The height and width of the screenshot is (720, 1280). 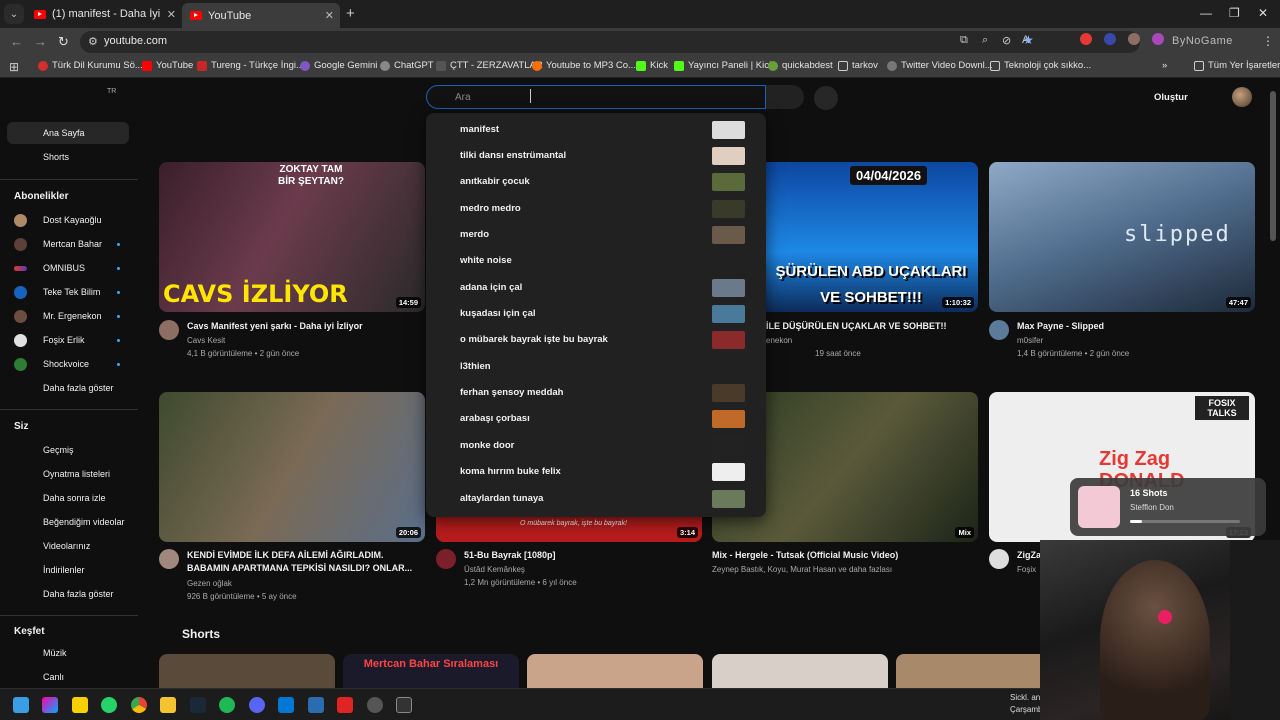 I want to click on suggestion-item: medro medro, so click(x=596, y=209).